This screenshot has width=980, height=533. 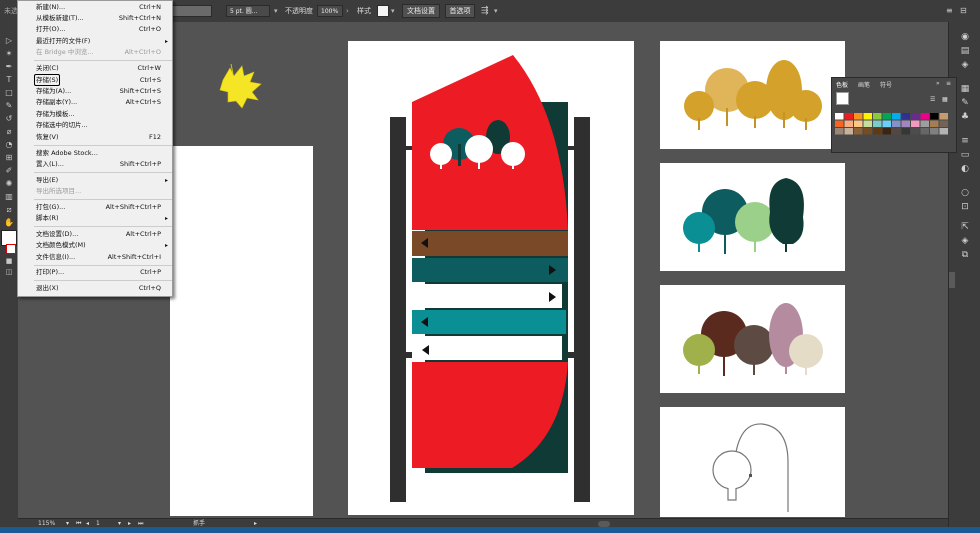 I want to click on menu-item-save-as: 存储为(A)... Shift+Ctrl+S, so click(x=95, y=91).